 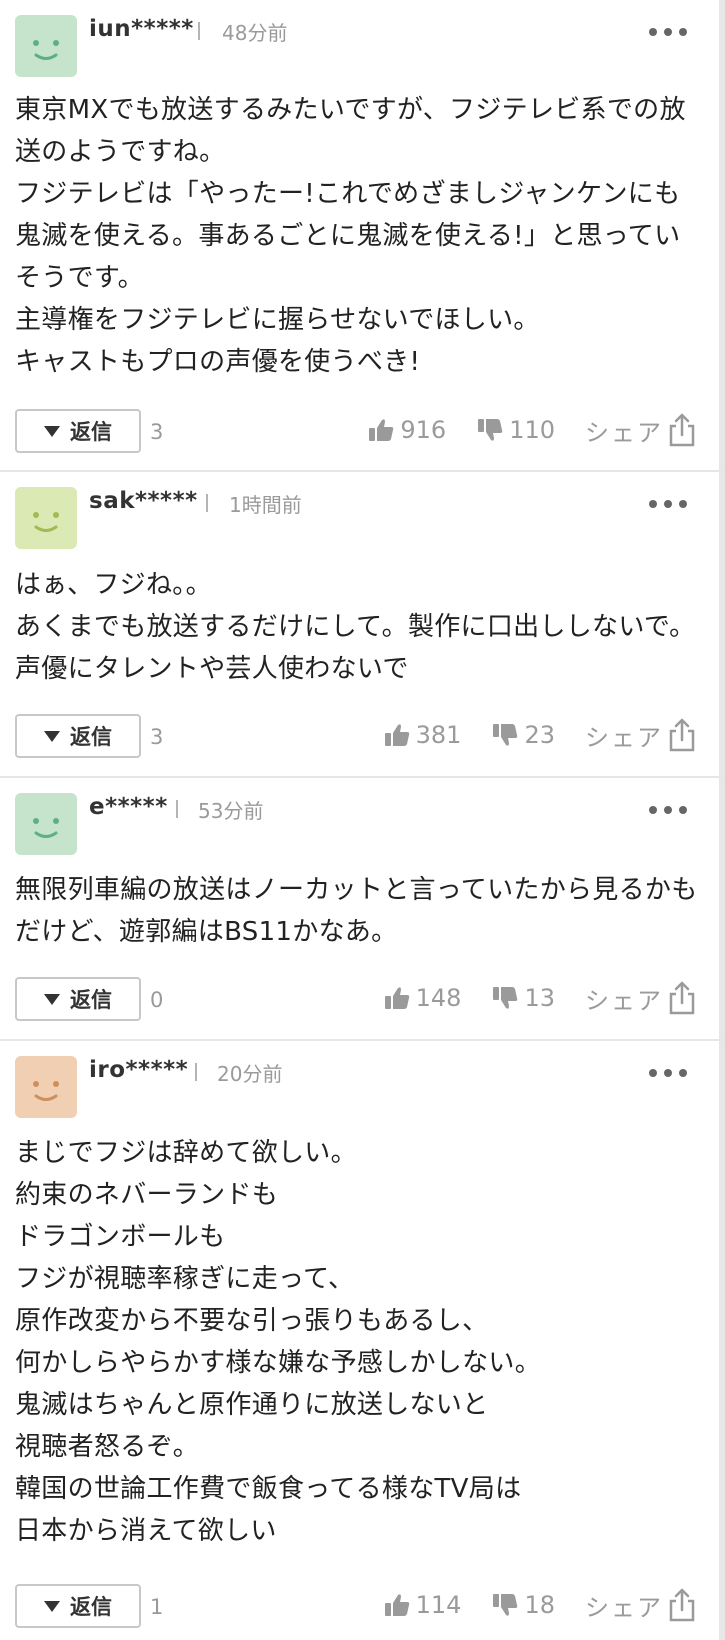 What do you see at coordinates (523, 735) in the screenshot?
I see `dislike-button: 23` at bounding box center [523, 735].